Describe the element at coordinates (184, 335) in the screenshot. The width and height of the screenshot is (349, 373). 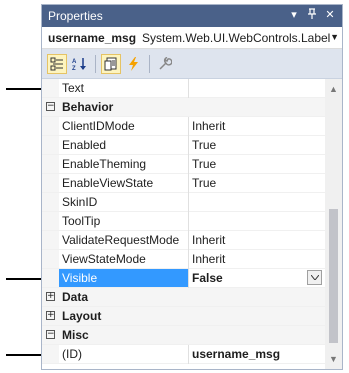
I see `category-misc: − Misc` at that location.